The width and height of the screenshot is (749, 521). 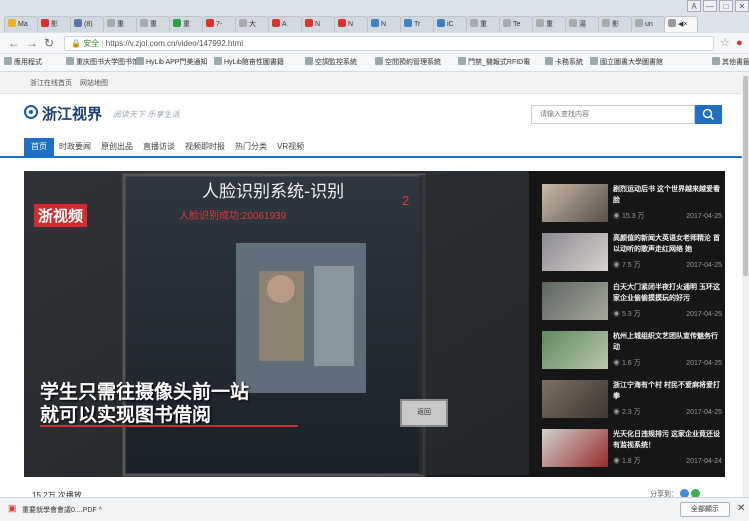 I want to click on extension-icon: ●, so click(x=739, y=43).